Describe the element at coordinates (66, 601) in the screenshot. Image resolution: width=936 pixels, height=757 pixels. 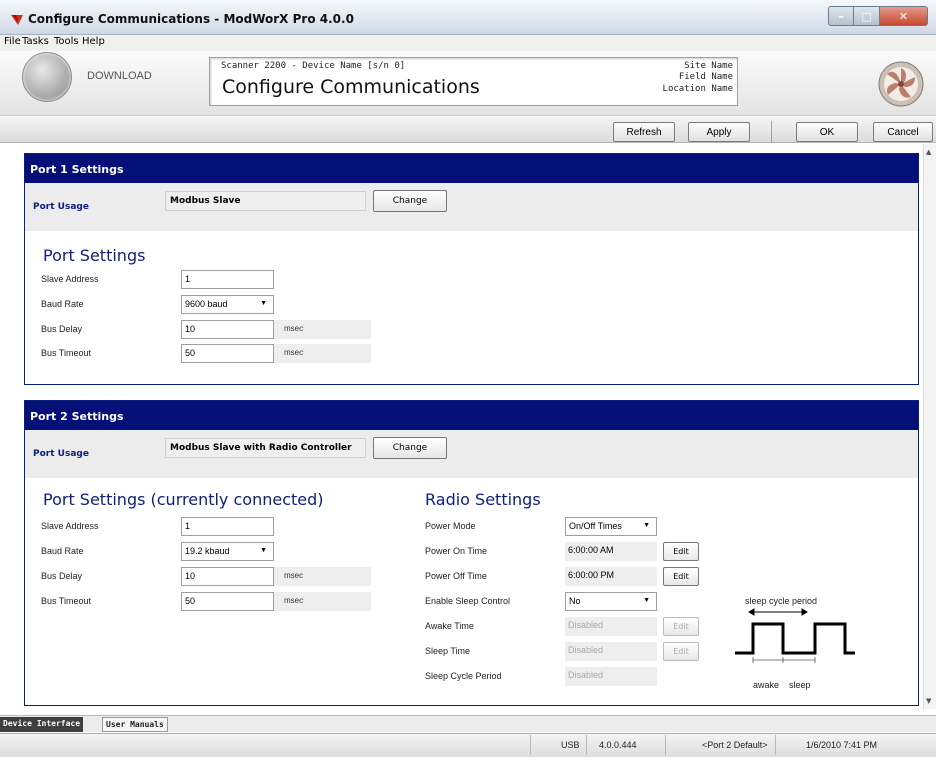
I see `port2-bus-timeout-label: Bus Timeout` at that location.